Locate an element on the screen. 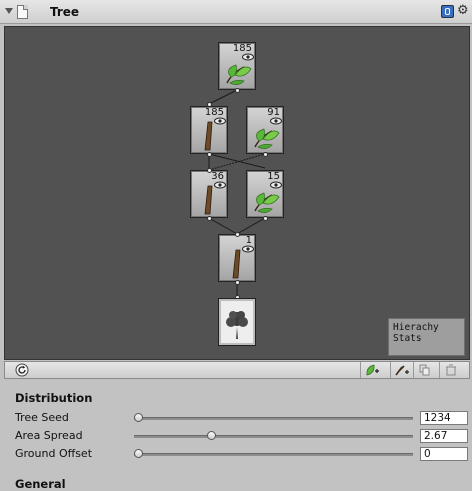 The height and width of the screenshot is (491, 472). tree-seed-slider is located at coordinates (273, 417).